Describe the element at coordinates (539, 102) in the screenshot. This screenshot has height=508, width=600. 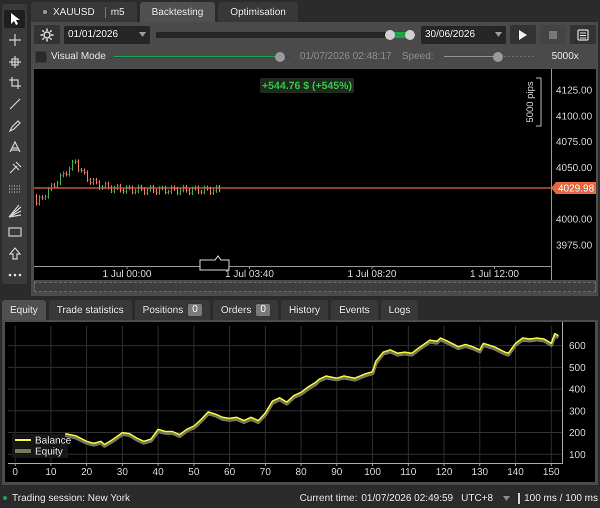
I see `scale-bracket` at that location.